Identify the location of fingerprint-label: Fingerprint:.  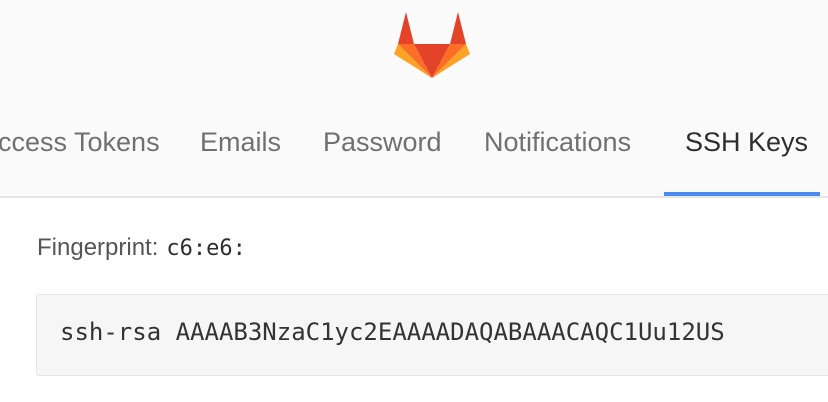
(98, 247).